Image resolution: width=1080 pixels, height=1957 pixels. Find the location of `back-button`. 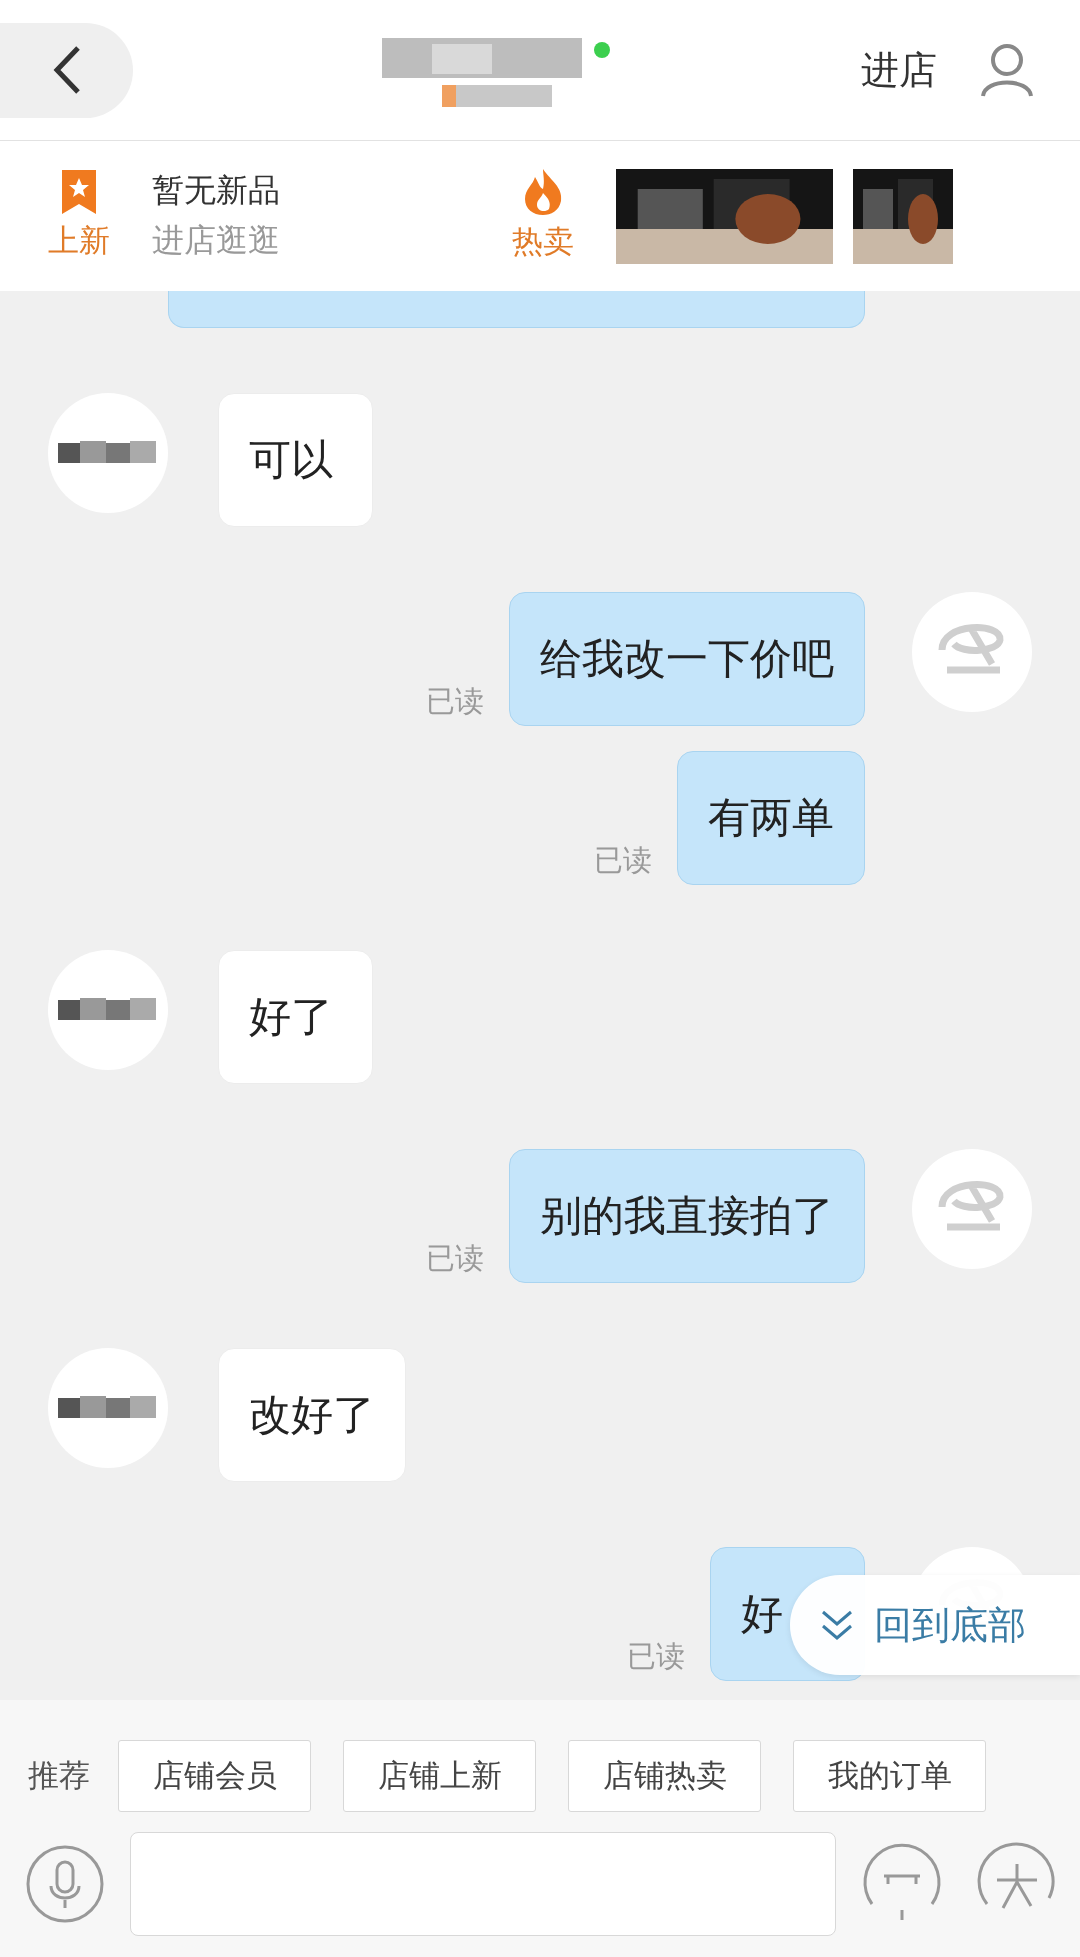

back-button is located at coordinates (66, 70).